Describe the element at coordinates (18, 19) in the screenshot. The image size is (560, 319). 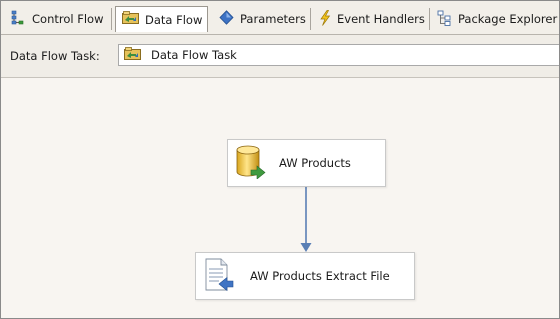
I see `control-flow-icon` at that location.